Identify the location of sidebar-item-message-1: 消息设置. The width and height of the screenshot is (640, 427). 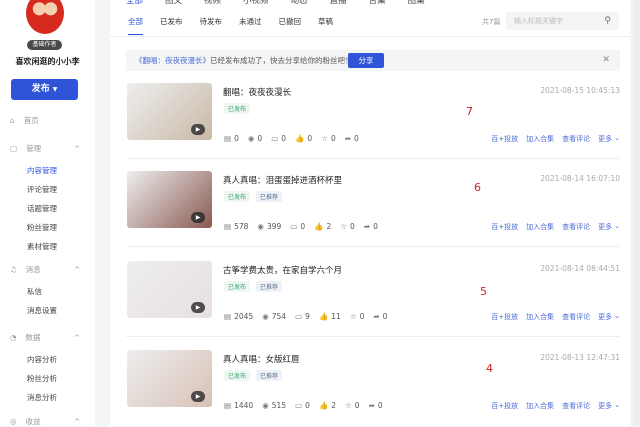
(42, 310).